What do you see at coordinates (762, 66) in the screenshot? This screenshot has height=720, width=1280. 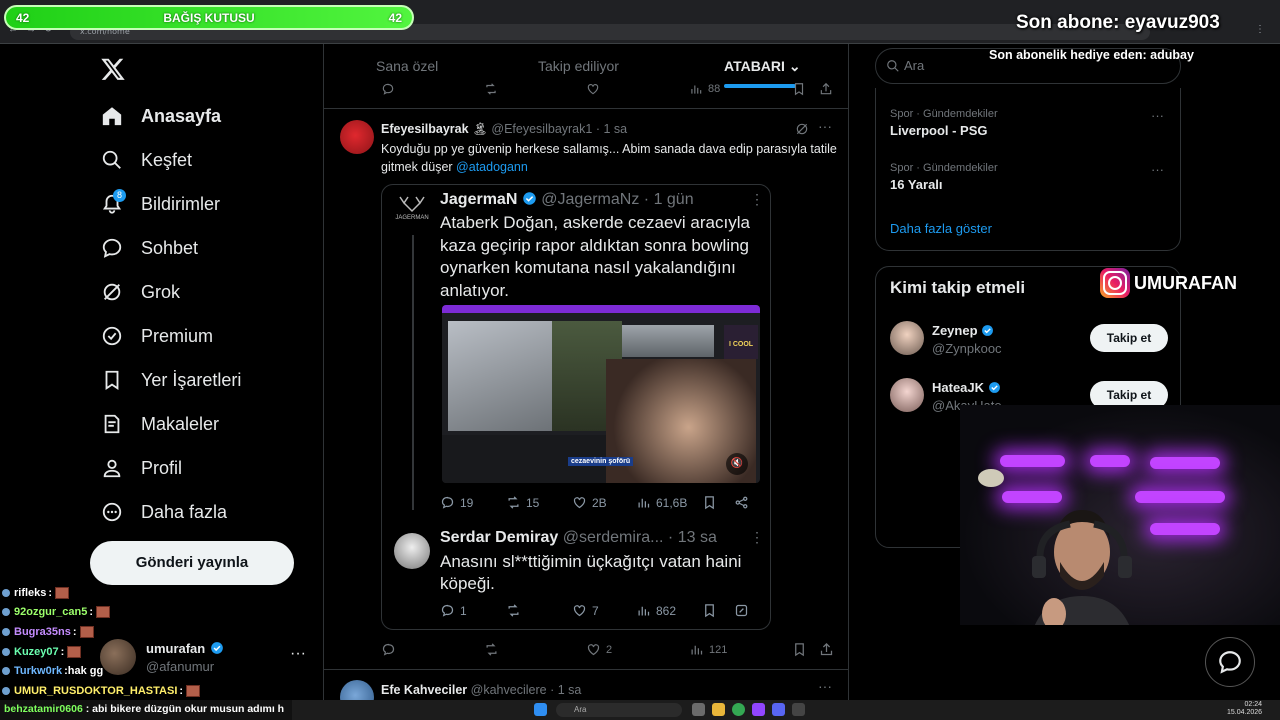 I see `tab-atabari: ATABARI ⌄` at bounding box center [762, 66].